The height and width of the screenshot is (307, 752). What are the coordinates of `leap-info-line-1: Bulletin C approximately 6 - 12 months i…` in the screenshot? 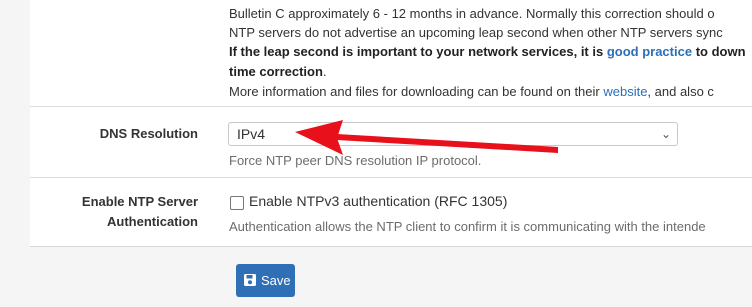 It's located at (472, 13).